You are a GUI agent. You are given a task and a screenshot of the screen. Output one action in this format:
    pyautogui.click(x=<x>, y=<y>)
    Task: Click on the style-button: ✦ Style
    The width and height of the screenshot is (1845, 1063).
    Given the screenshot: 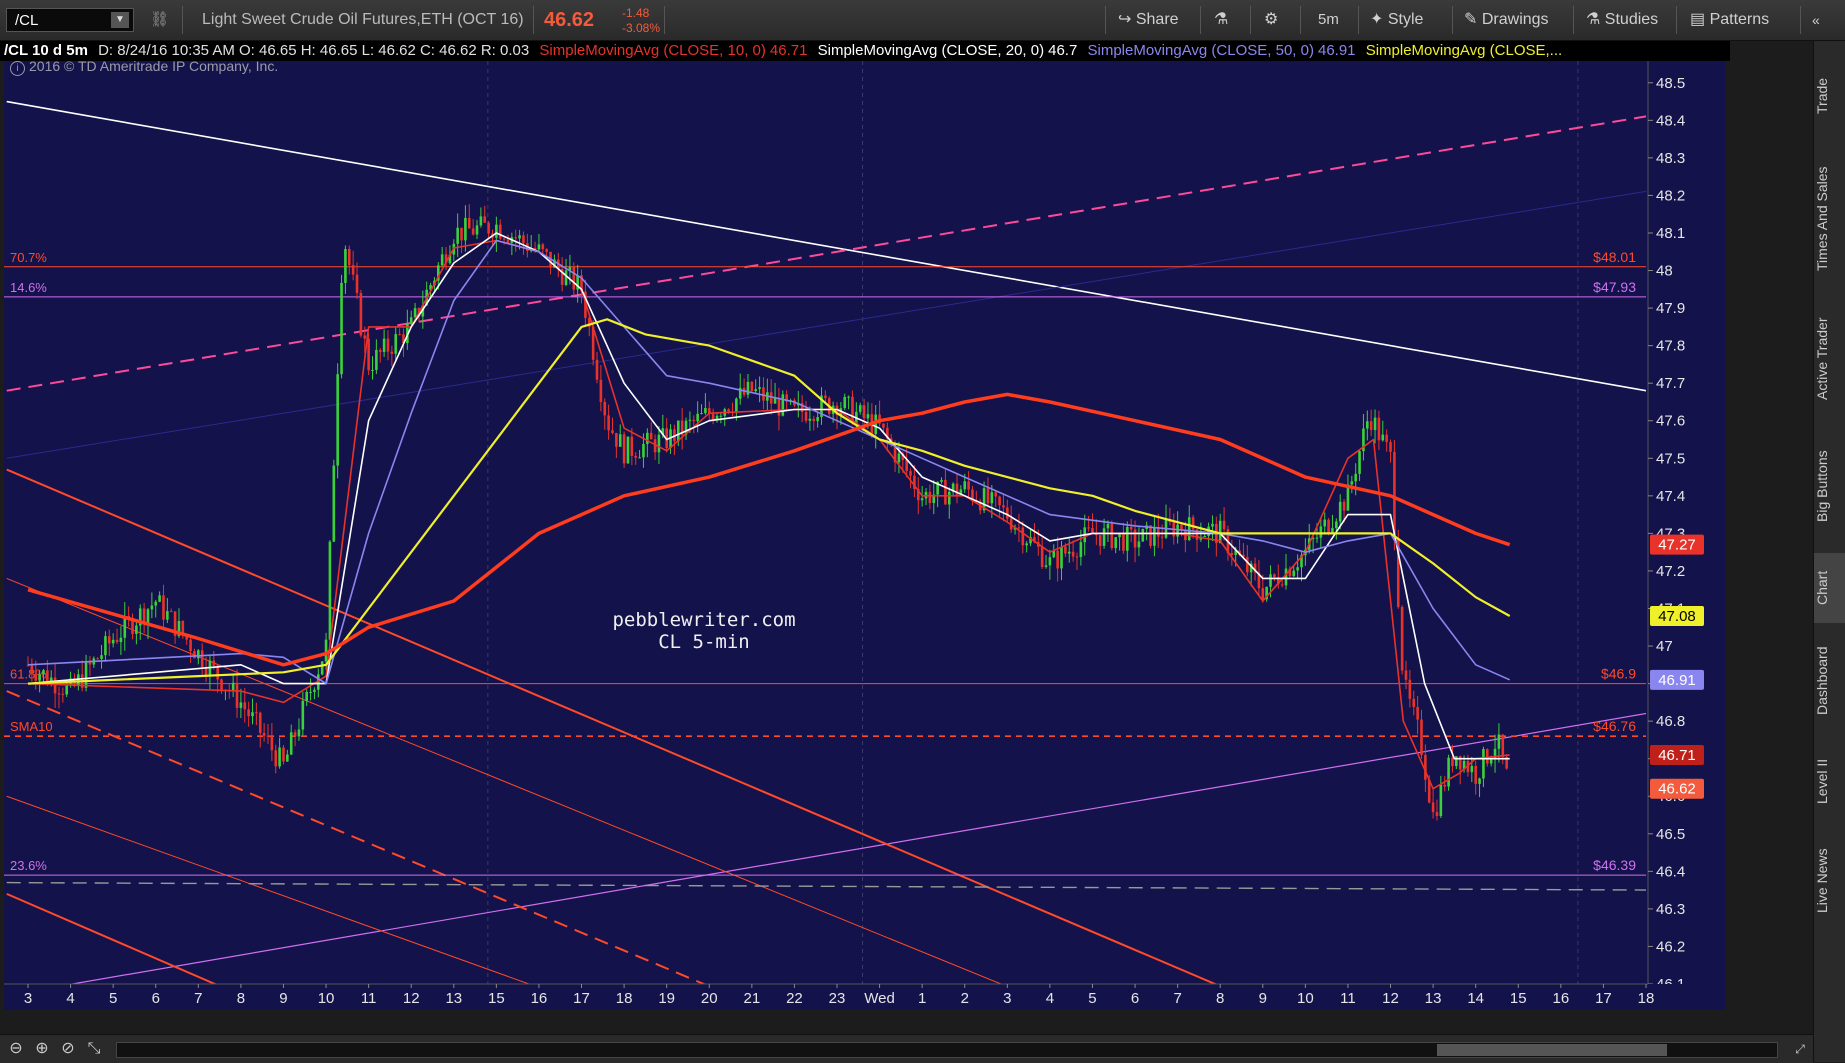 What is the action you would take?
    pyautogui.click(x=1396, y=20)
    